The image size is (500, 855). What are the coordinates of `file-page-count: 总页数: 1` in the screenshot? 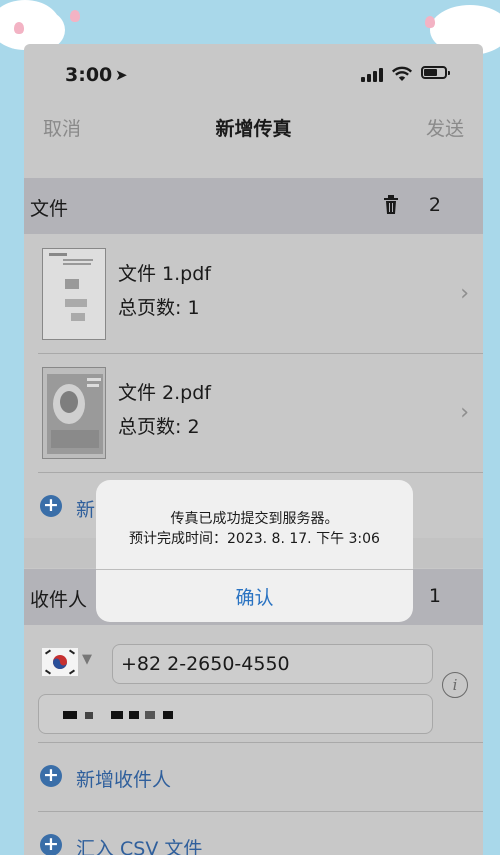 It's located at (159, 308).